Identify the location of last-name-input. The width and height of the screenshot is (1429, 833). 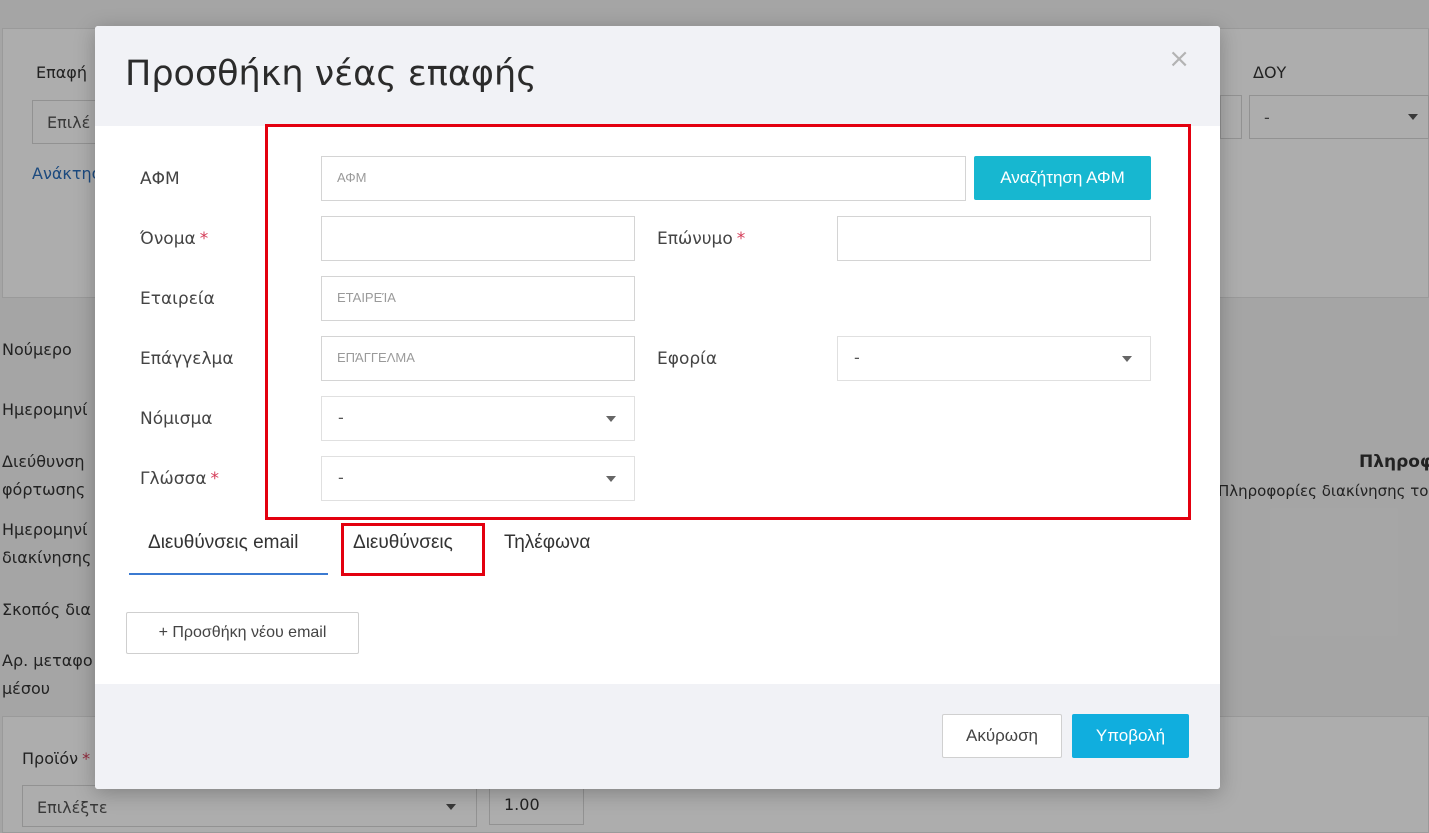
(994, 238).